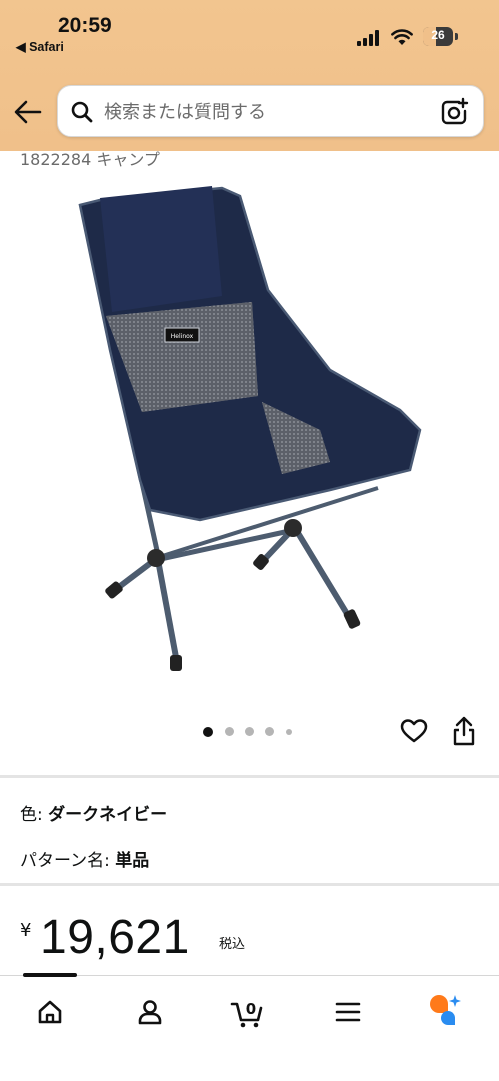 The image size is (499, 1081). Describe the element at coordinates (50, 1012) in the screenshot. I see `home-icon` at that location.